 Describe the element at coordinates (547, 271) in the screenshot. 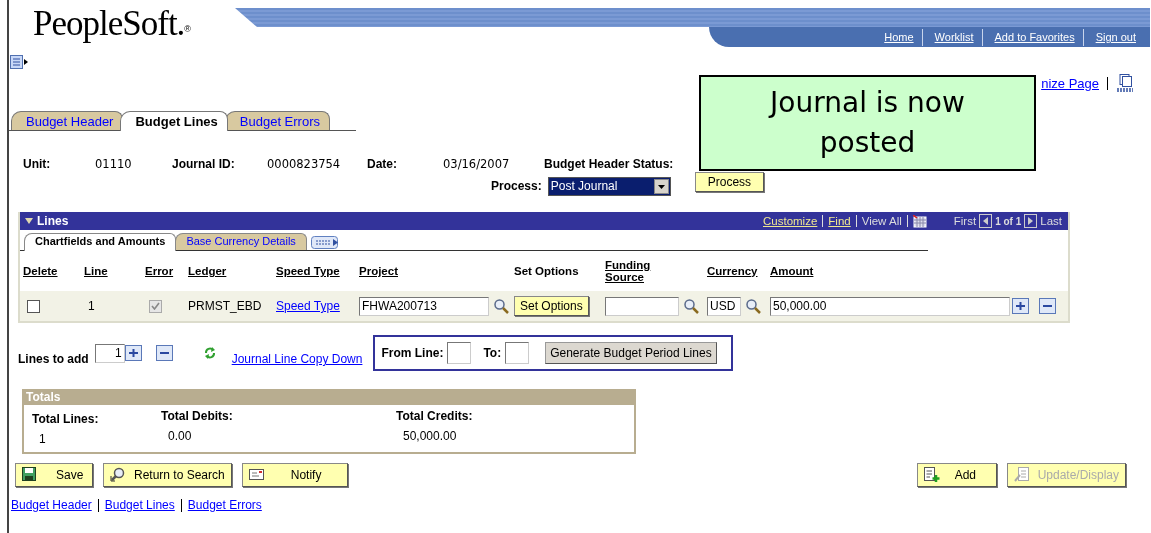

I see `column-header: Set Options` at that location.